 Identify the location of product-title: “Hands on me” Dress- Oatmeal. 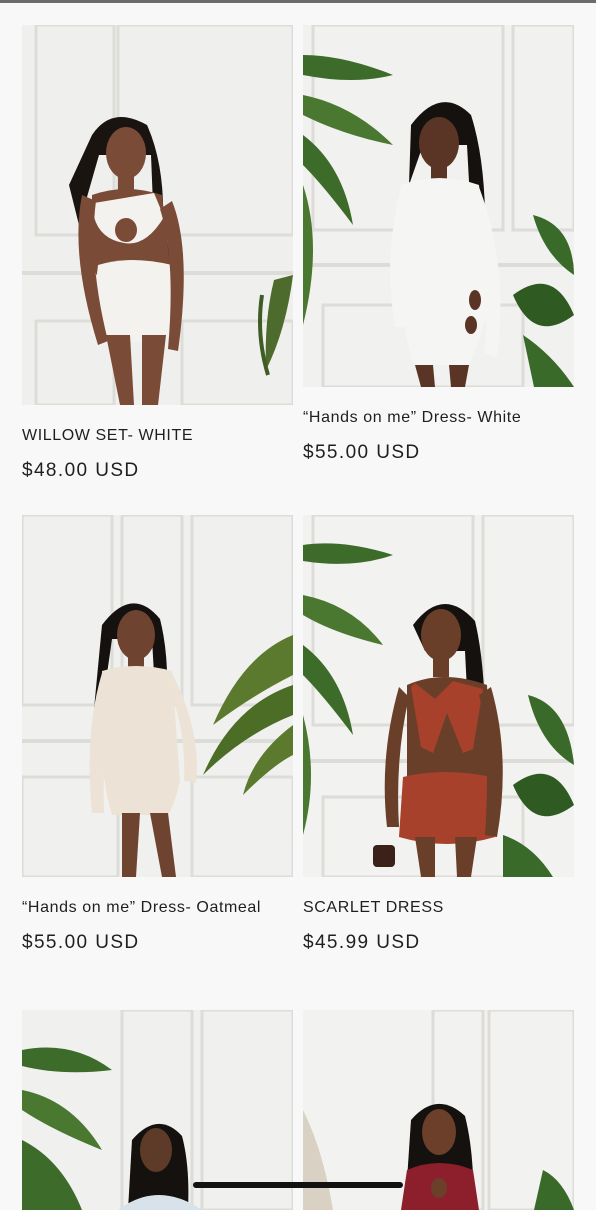
(157, 908).